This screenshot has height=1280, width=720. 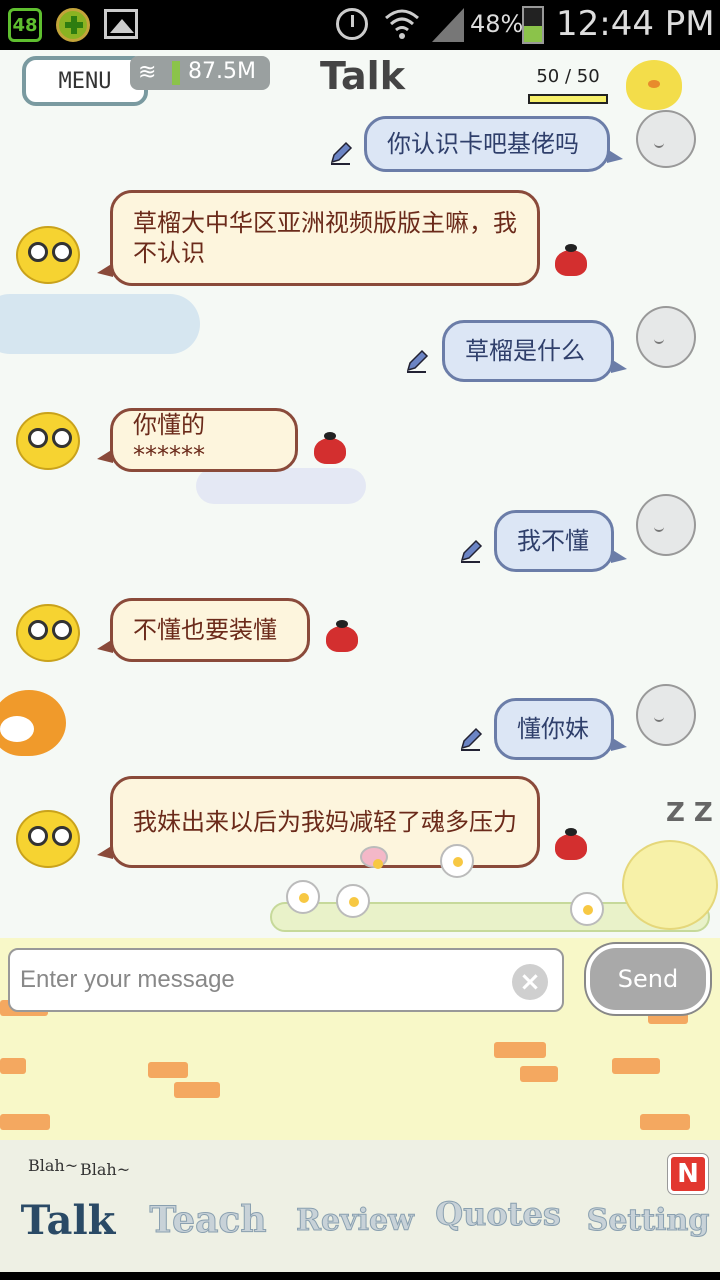 I want to click on sleep-zz: Z Z, so click(x=689, y=813).